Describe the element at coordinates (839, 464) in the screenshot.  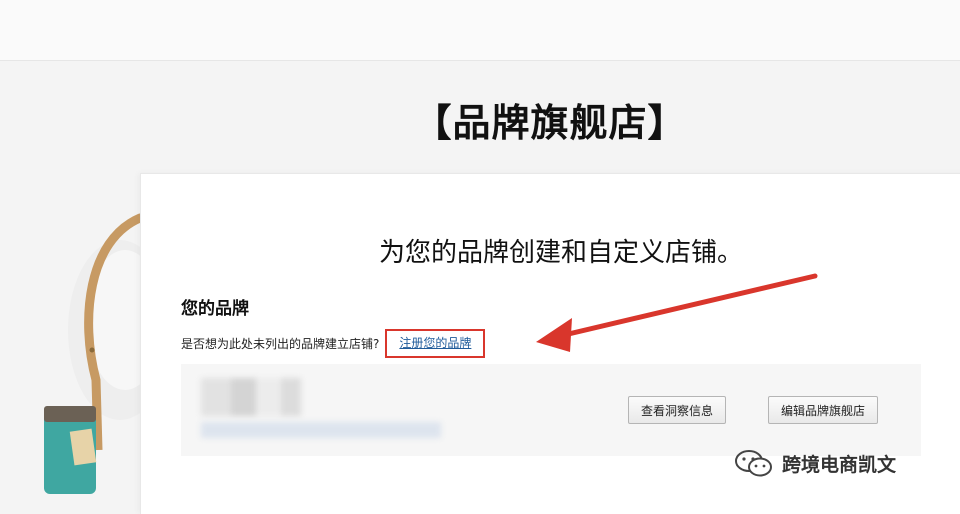
I see `watermark-text: 跨境电商凯文` at that location.